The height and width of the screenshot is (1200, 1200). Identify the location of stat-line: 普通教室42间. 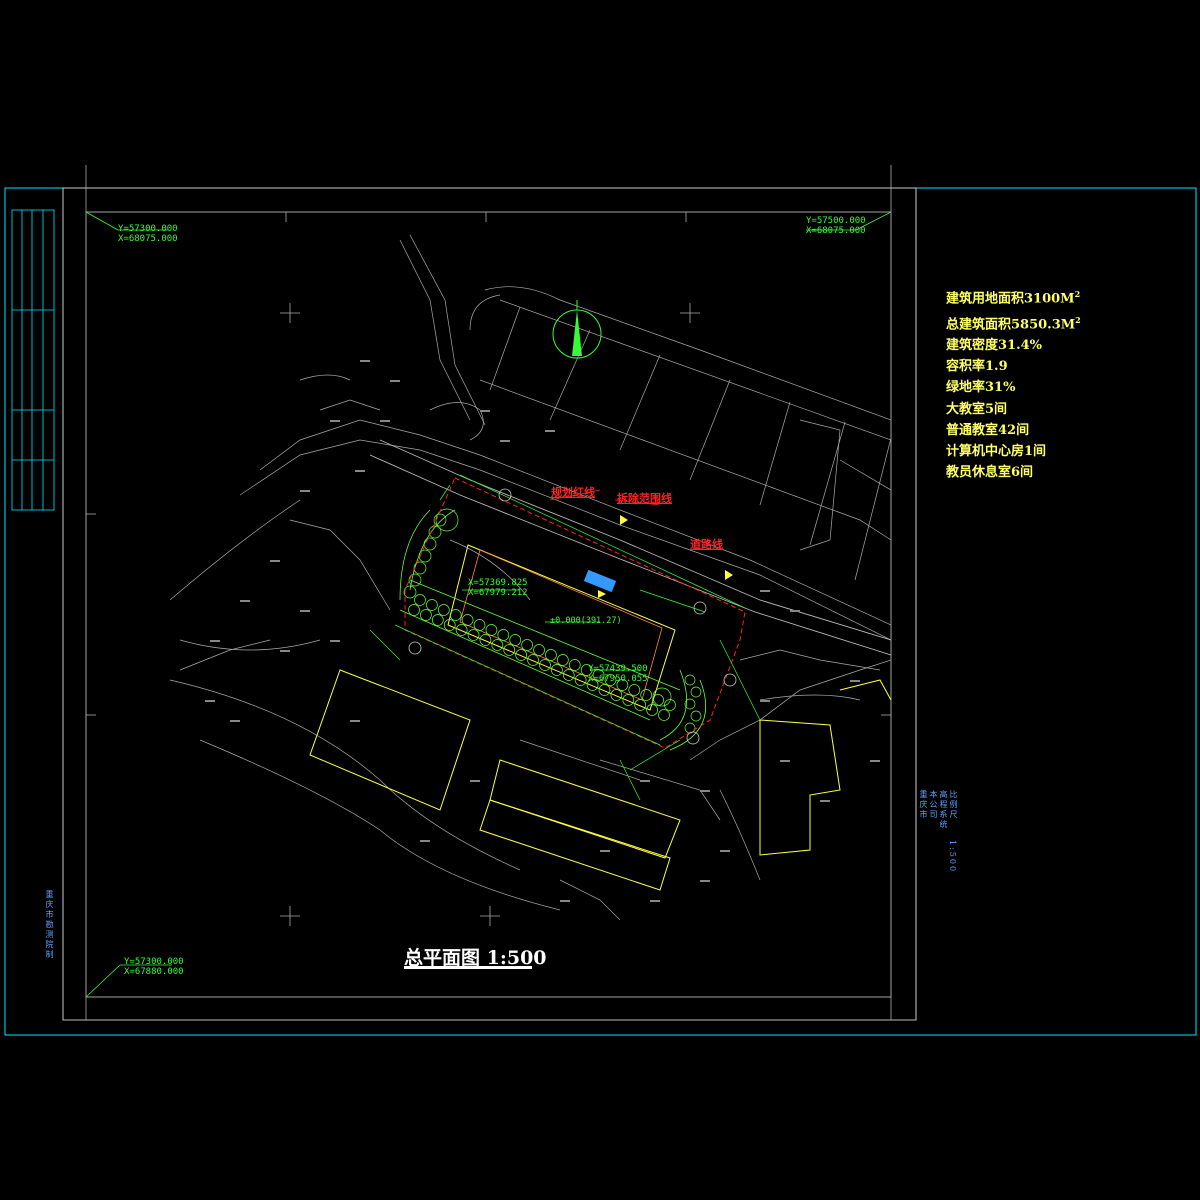
(1013, 430).